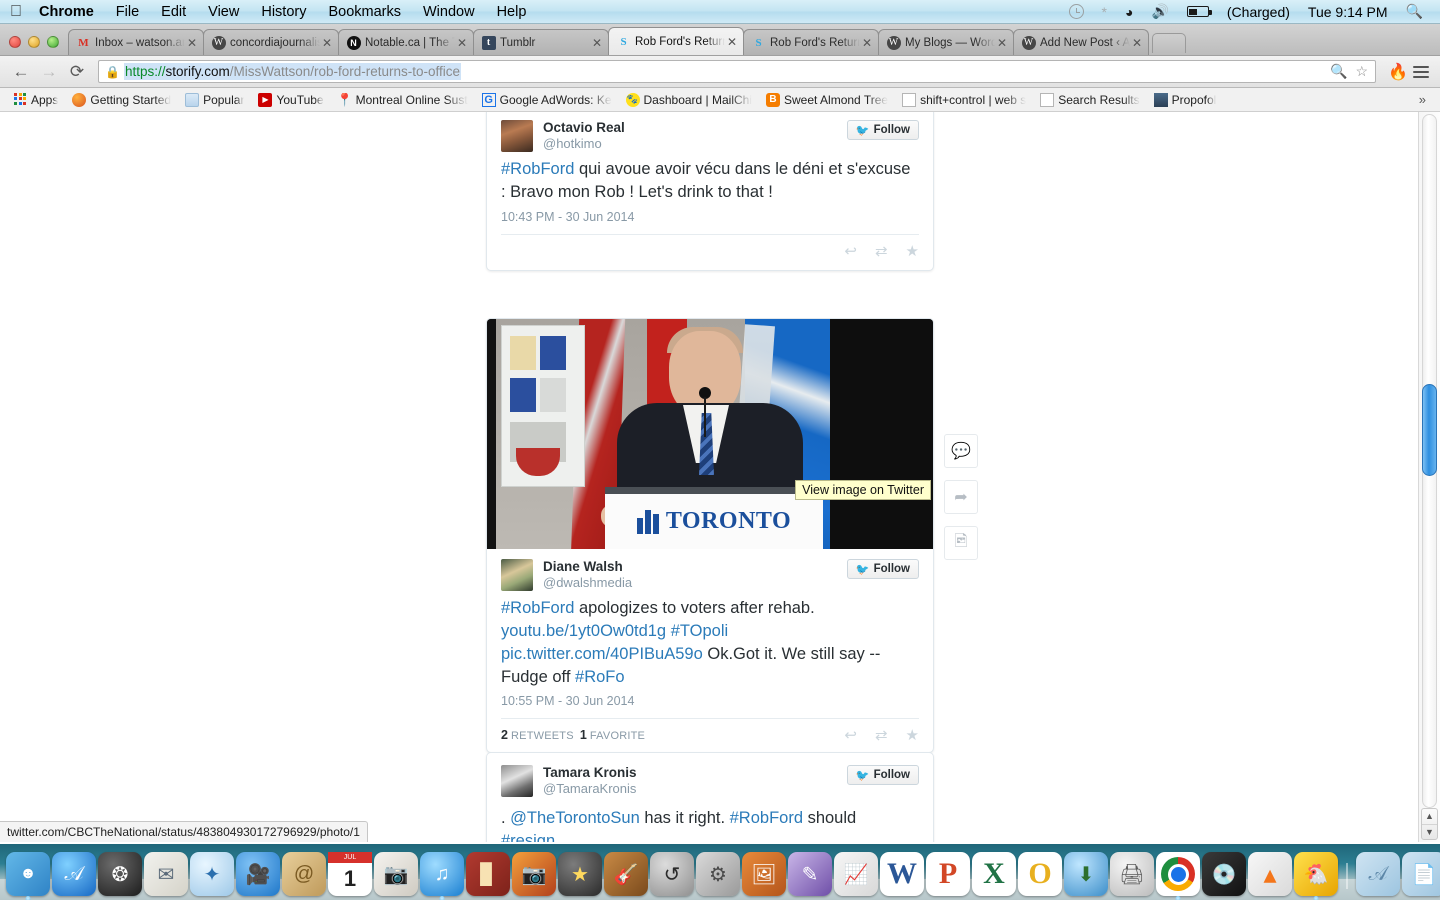 This screenshot has height=900, width=1440. What do you see at coordinates (304, 874) in the screenshot?
I see `dock-item-contacts: @` at bounding box center [304, 874].